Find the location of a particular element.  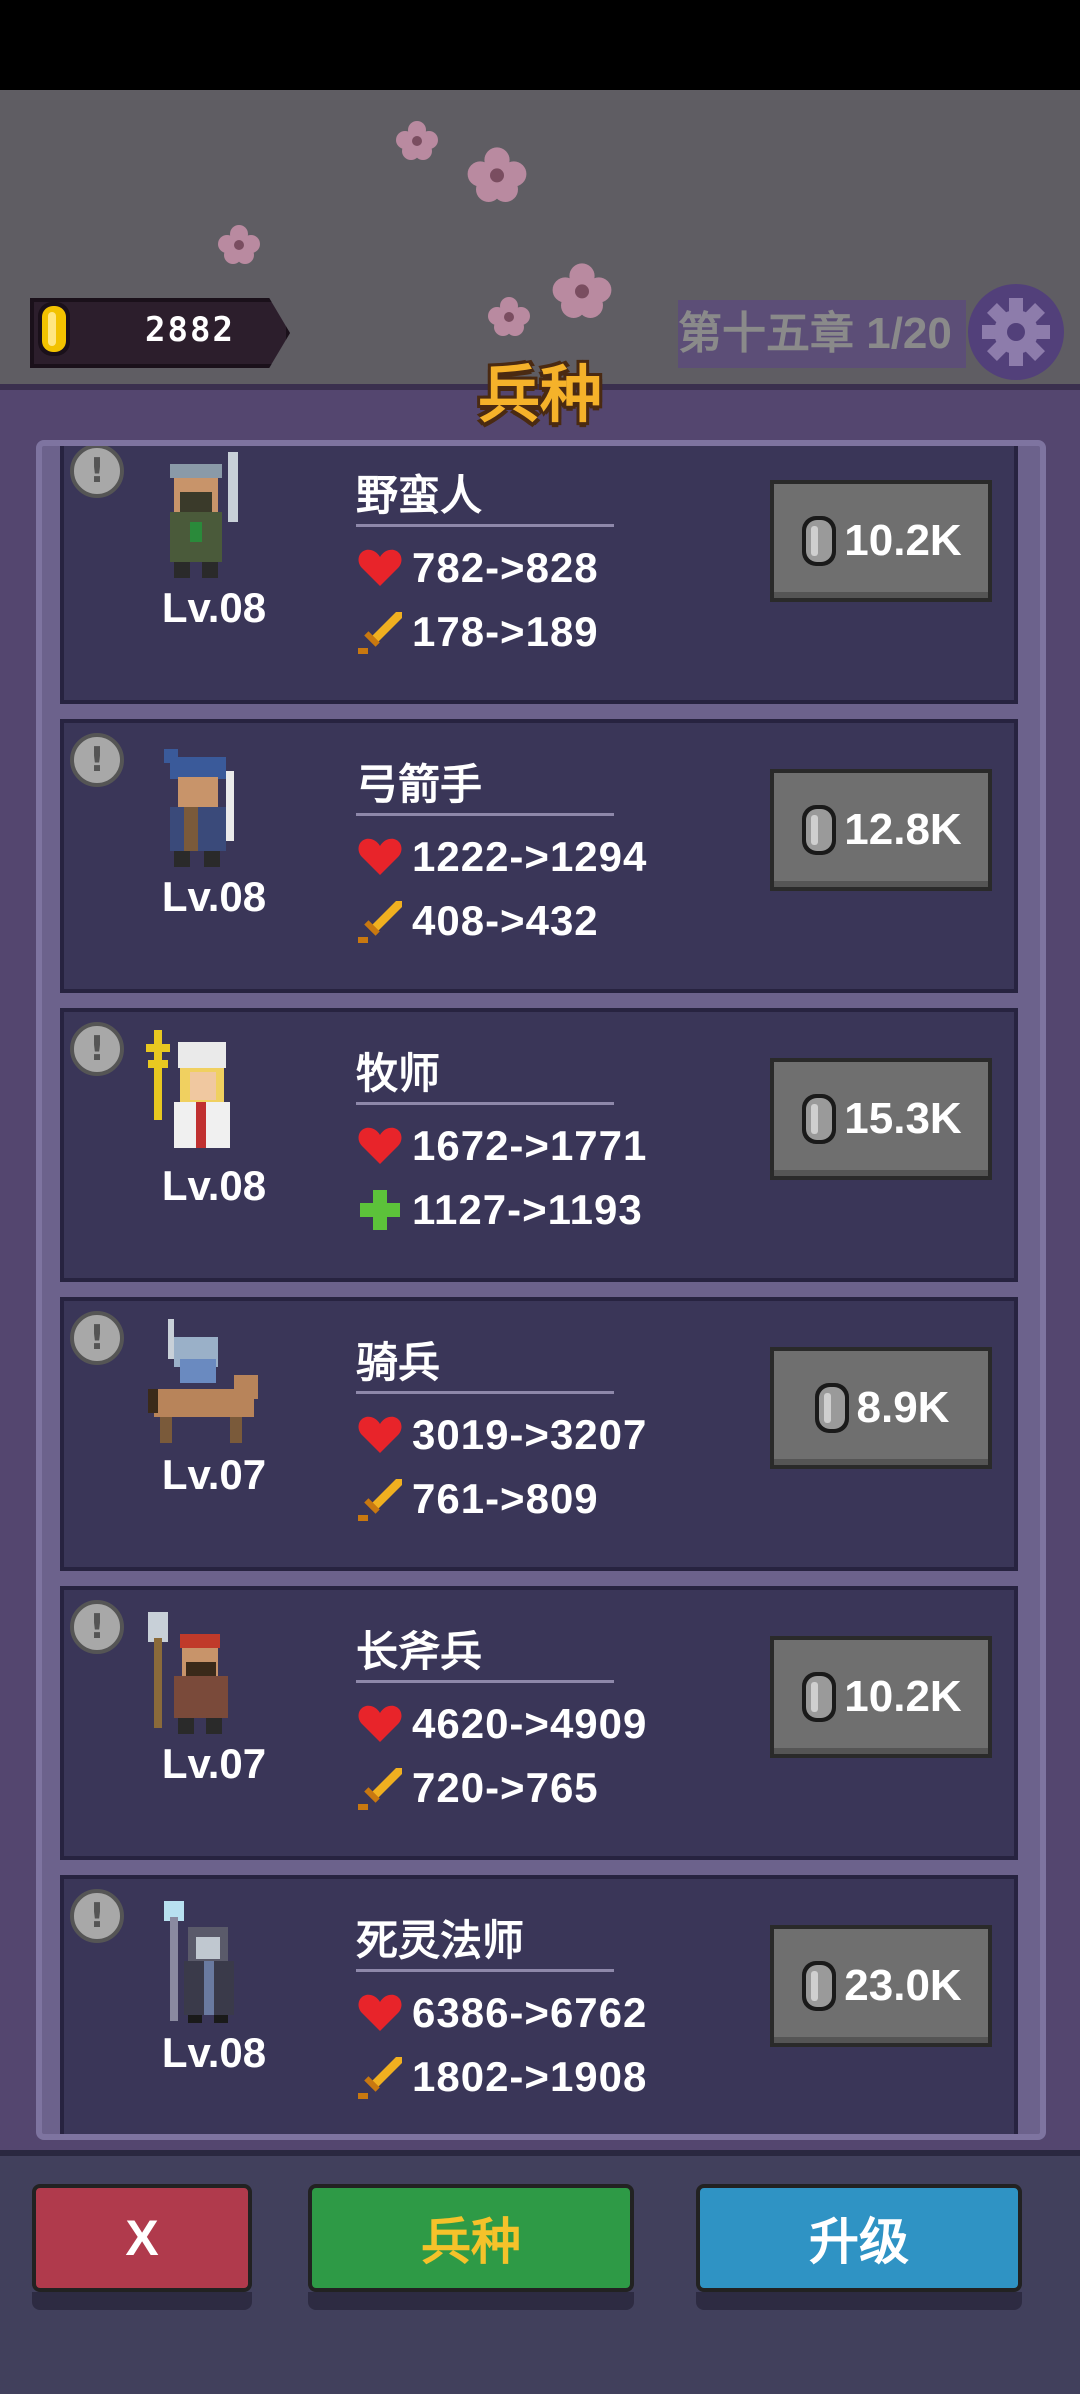

secondary-stat: 1127->1193 is located at coordinates (499, 1210).